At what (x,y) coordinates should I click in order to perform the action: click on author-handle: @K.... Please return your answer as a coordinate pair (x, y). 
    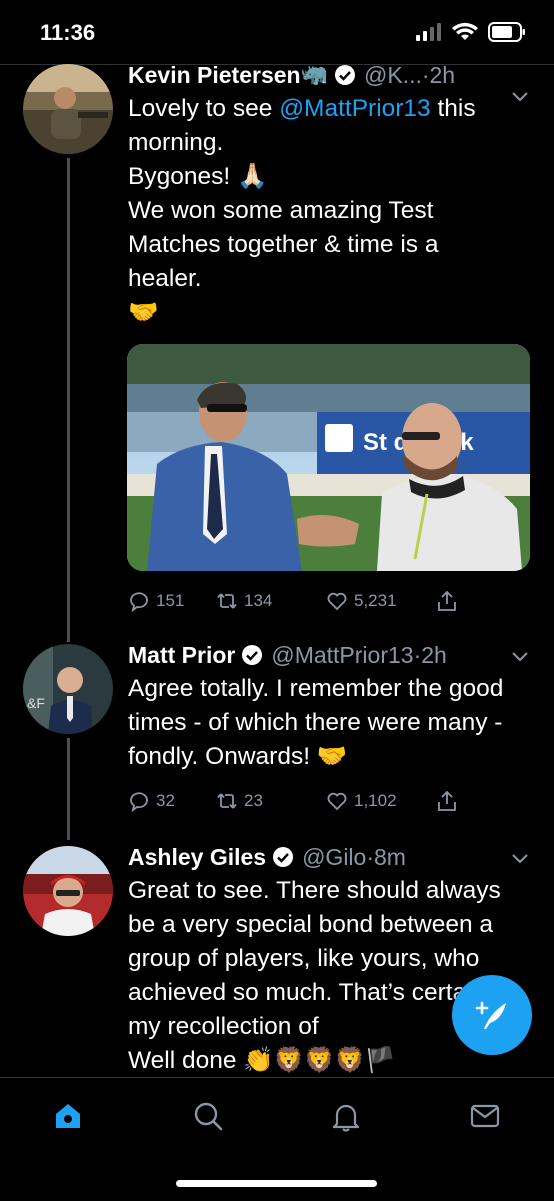
    Looking at the image, I should click on (393, 75).